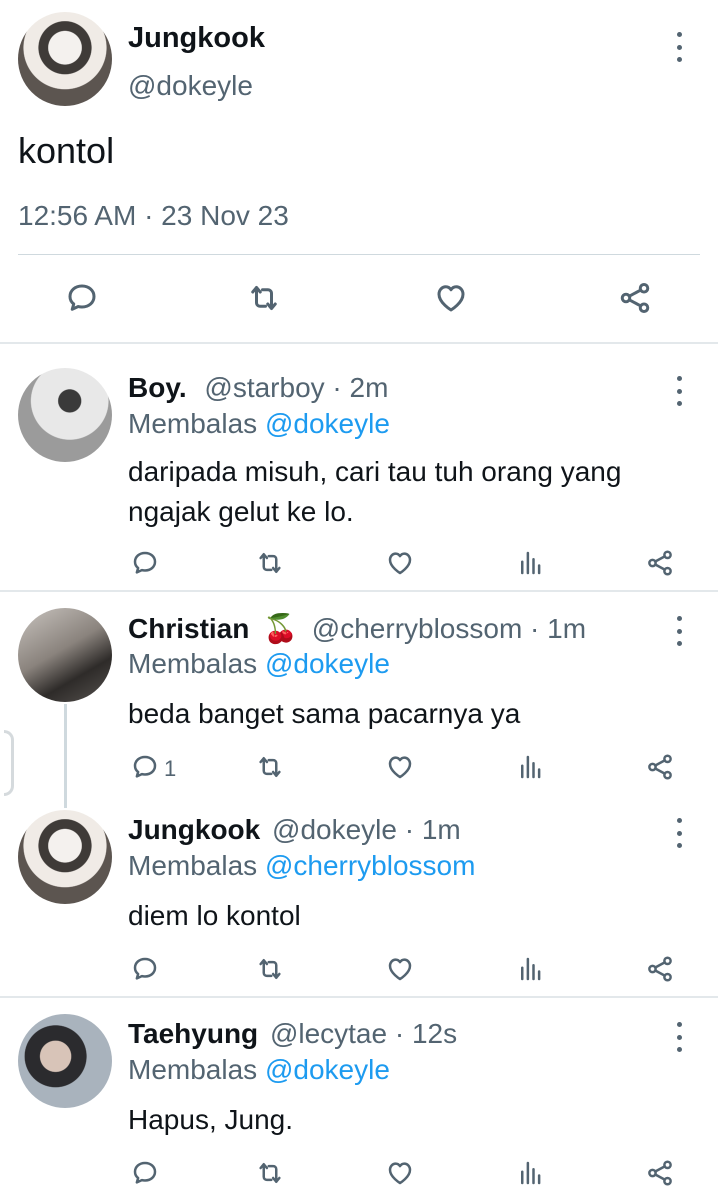  What do you see at coordinates (190, 86) in the screenshot?
I see `author-handle: @dokeyle` at bounding box center [190, 86].